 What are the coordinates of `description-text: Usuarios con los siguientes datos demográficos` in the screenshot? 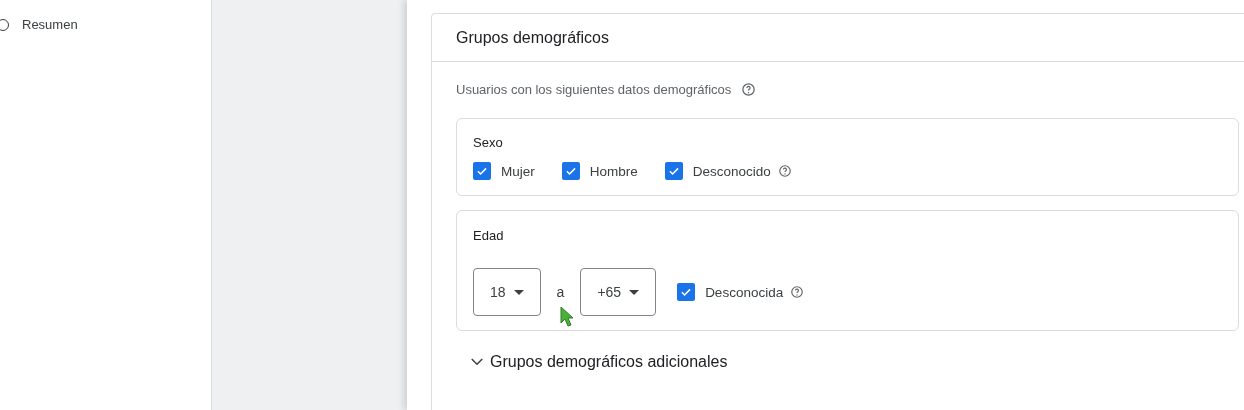 It's located at (594, 89).